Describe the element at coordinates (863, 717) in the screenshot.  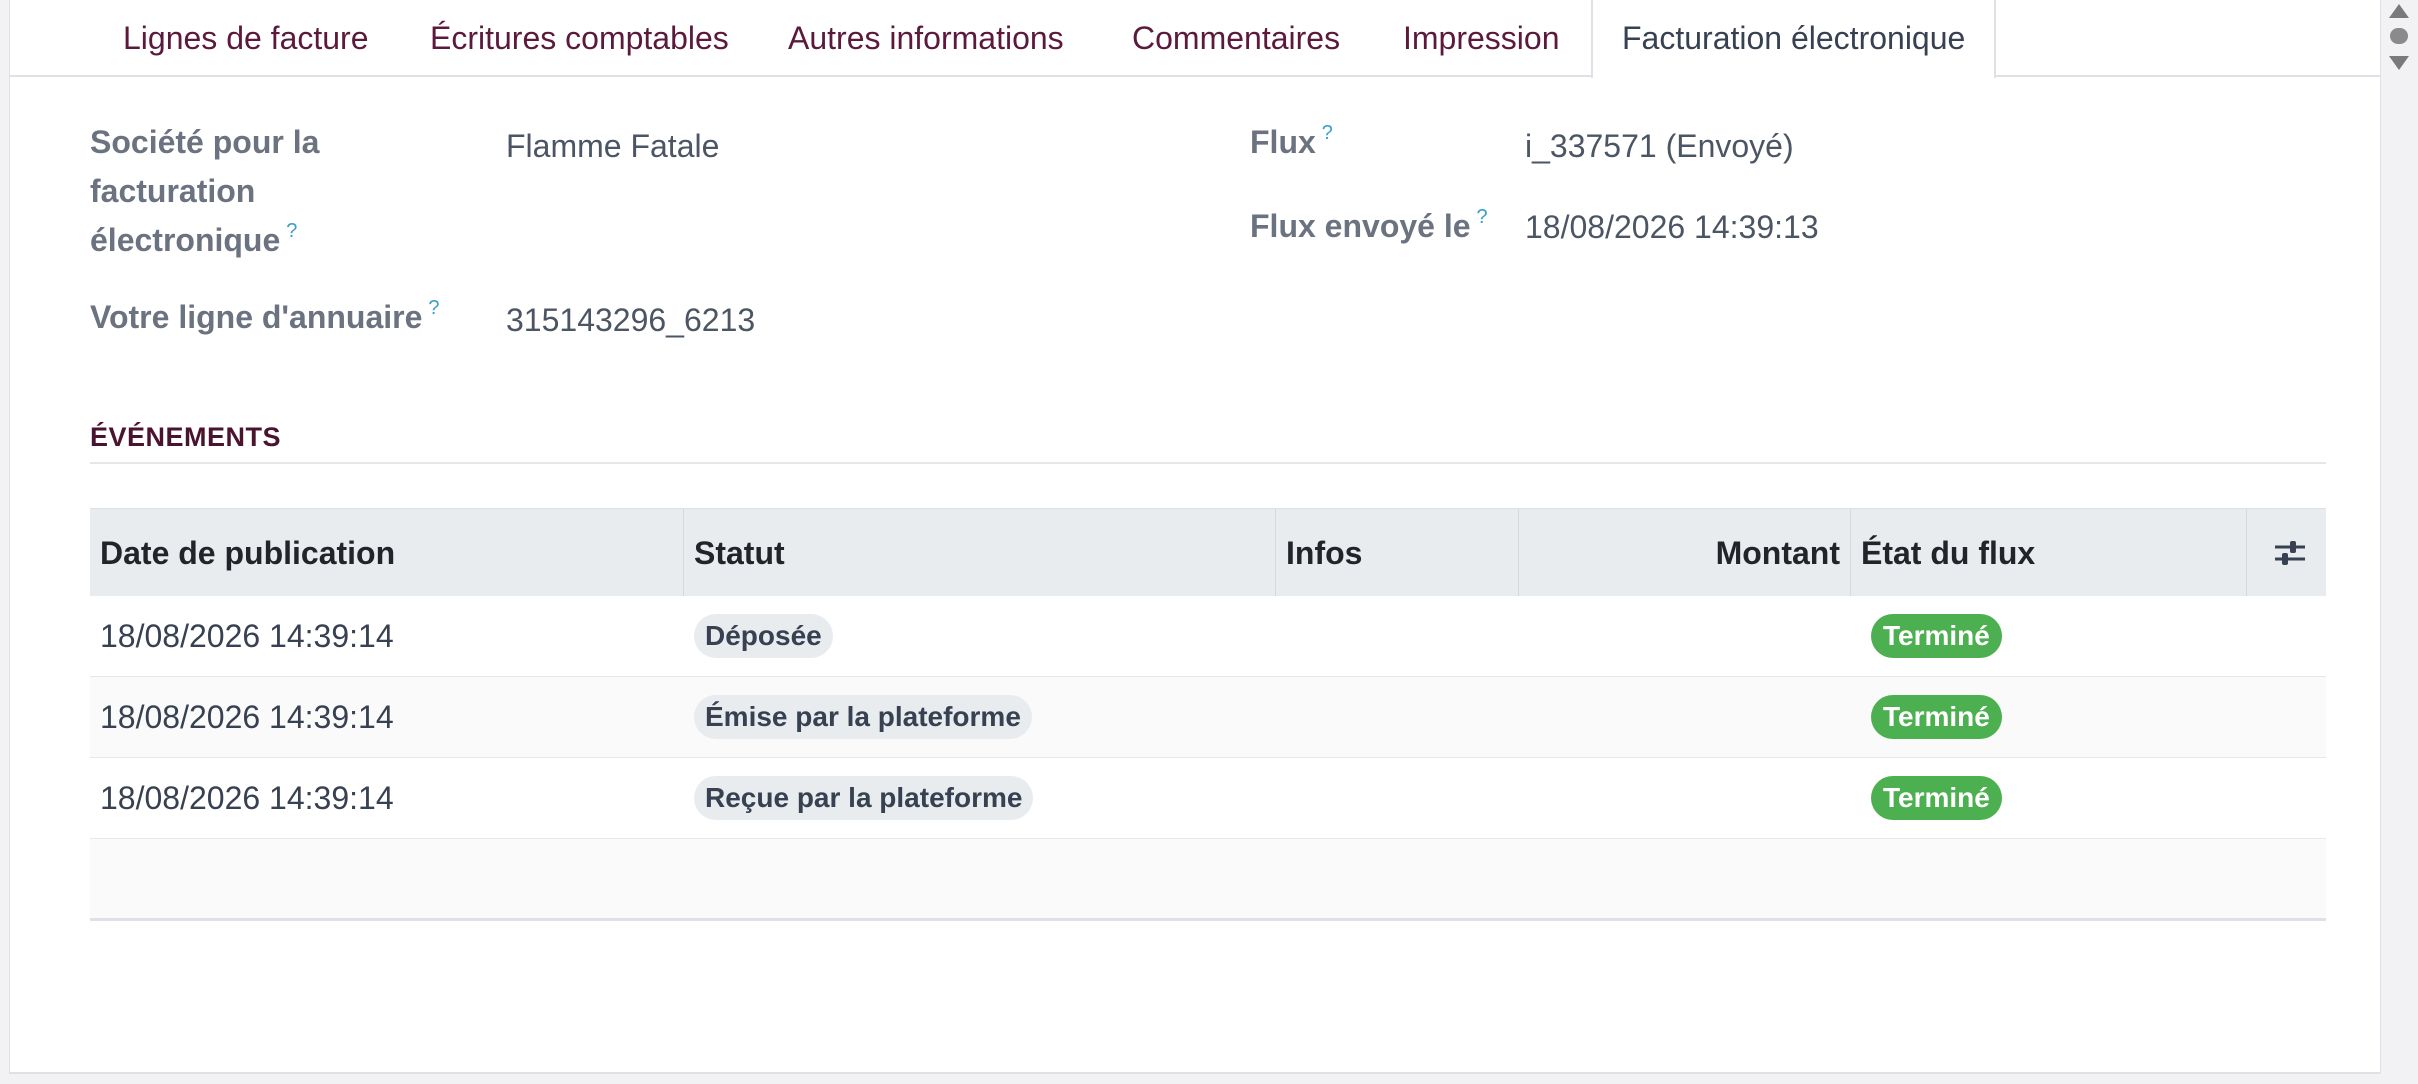
I see `status-badge: Émise par la plateforme` at that location.